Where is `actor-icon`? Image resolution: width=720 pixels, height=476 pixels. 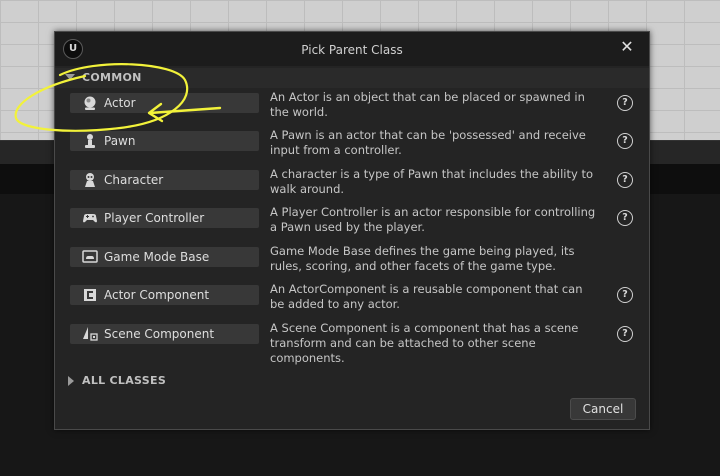
actor-icon is located at coordinates (90, 103).